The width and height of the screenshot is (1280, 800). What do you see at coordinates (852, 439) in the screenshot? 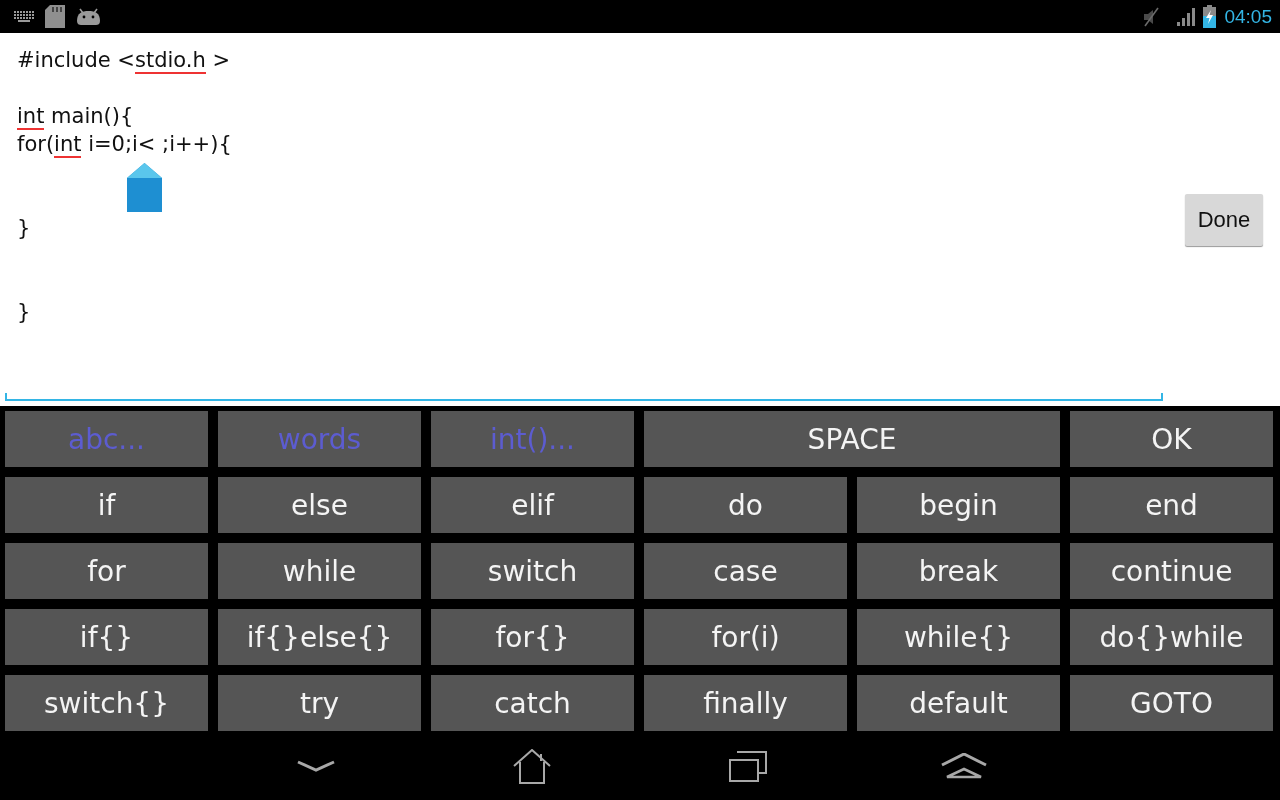
I see `keyboard-key: SPACE` at bounding box center [852, 439].